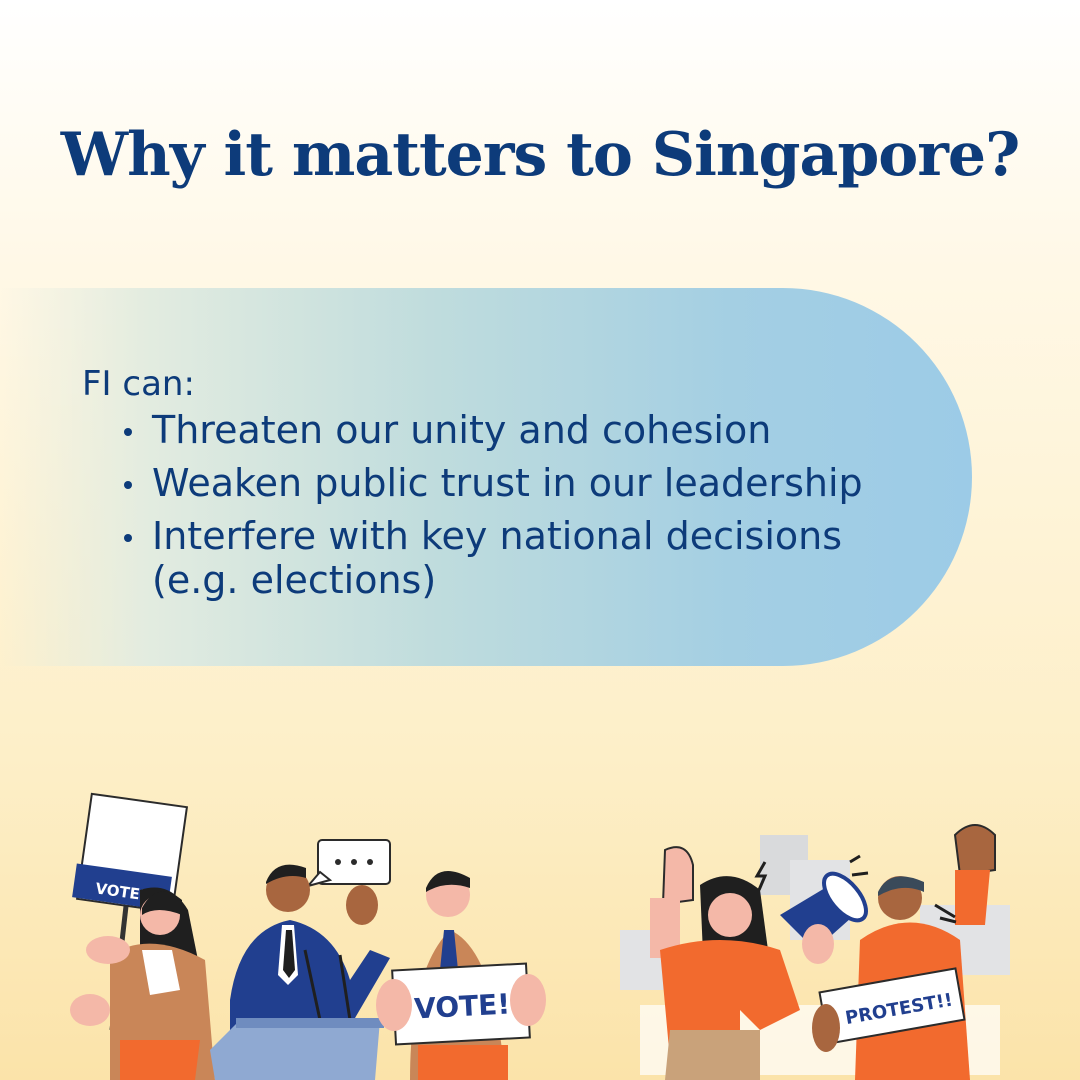 The image size is (1080, 1080). Describe the element at coordinates (462, 1006) in the screenshot. I see `vote-sign-text-2: VOTE!` at that location.